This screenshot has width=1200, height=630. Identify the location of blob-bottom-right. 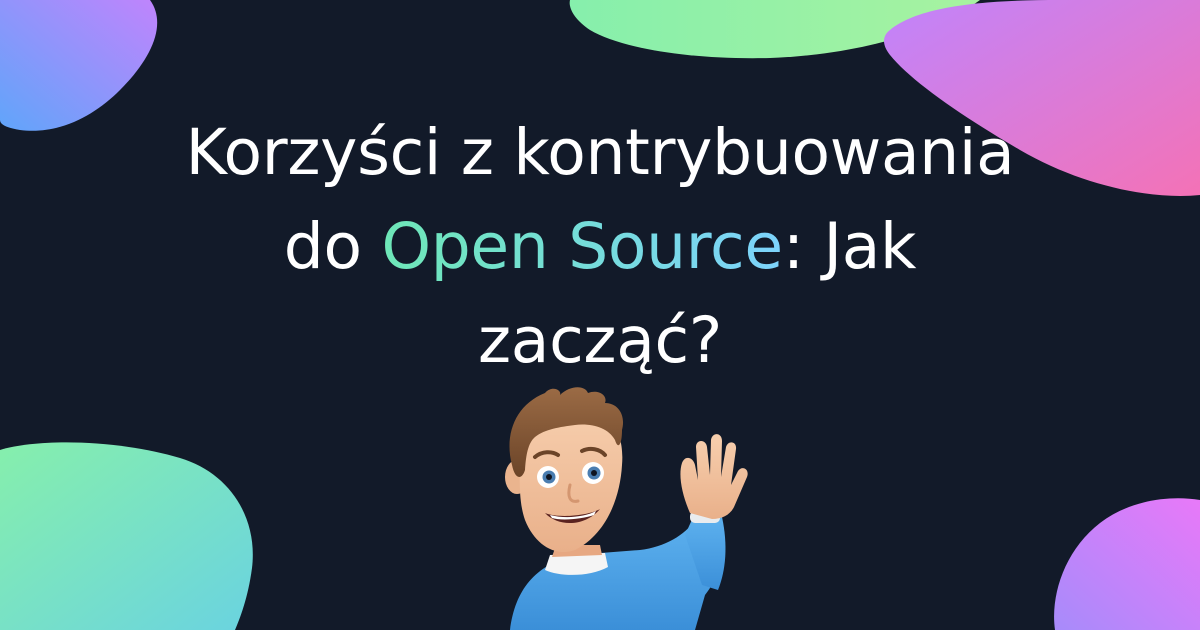
(1127, 564).